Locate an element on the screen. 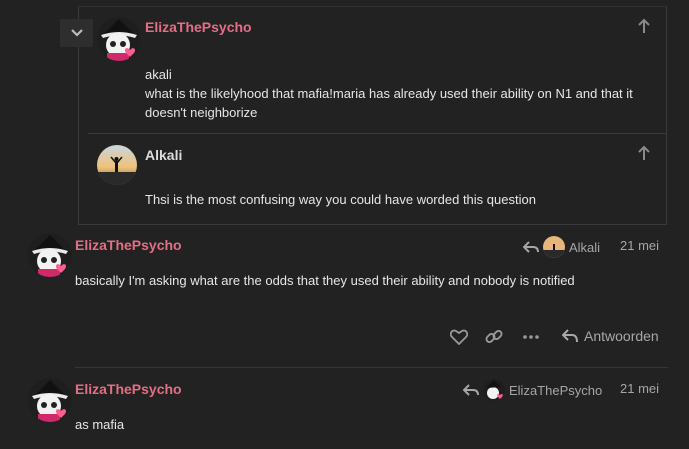 The image size is (689, 449). reply-to-username: Alkali is located at coordinates (585, 247).